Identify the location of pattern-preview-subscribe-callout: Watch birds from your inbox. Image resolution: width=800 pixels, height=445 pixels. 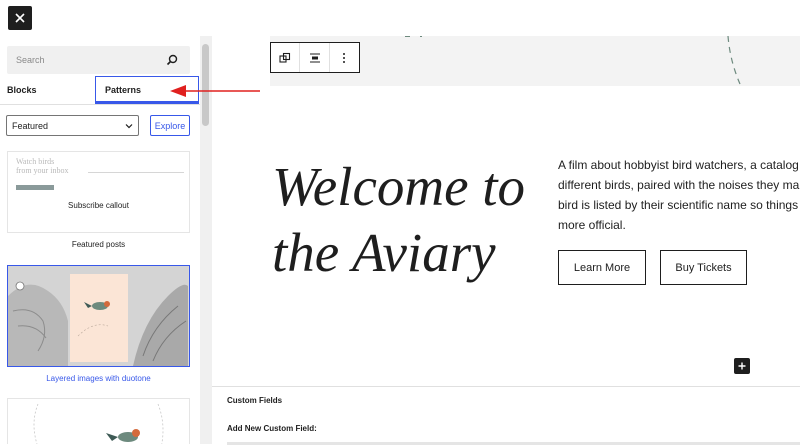
(98, 190).